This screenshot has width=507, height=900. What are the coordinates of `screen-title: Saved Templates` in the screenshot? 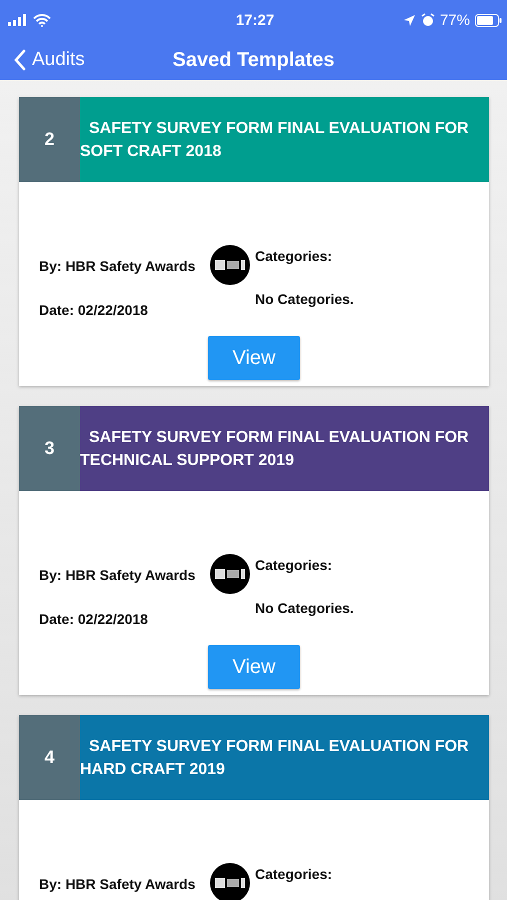 It's located at (253, 60).